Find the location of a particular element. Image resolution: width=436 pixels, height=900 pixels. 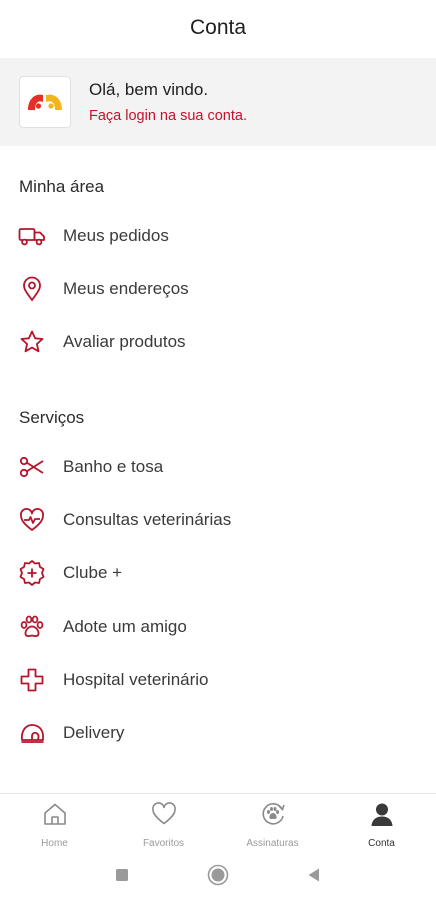

menu-label-vet-hospital: Hospital veterinário is located at coordinates (136, 679).